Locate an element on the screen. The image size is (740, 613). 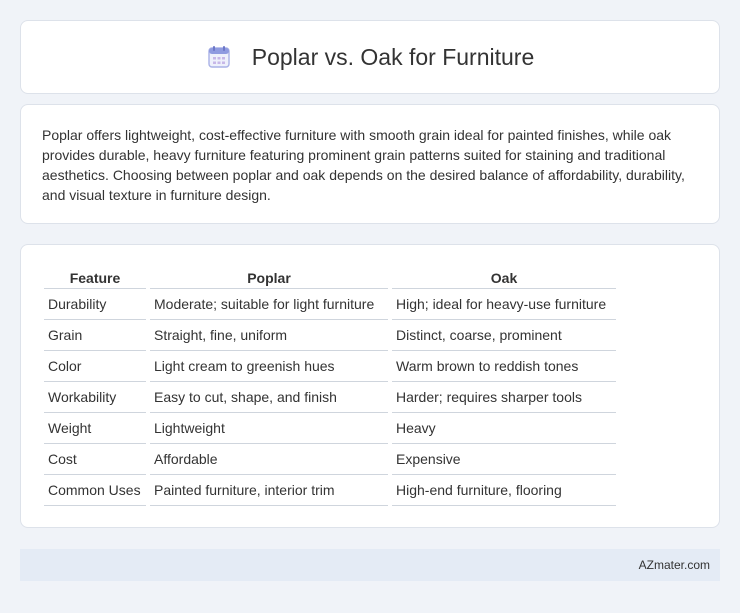
oak-cell: Expensive is located at coordinates (504, 459).